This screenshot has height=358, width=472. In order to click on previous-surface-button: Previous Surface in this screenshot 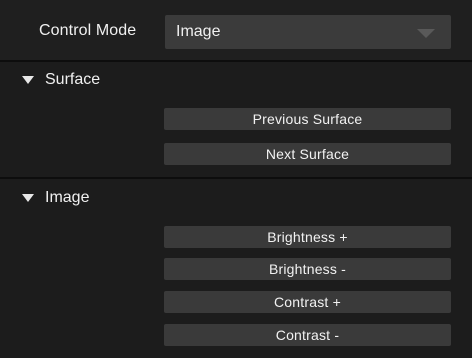, I will do `click(307, 119)`.